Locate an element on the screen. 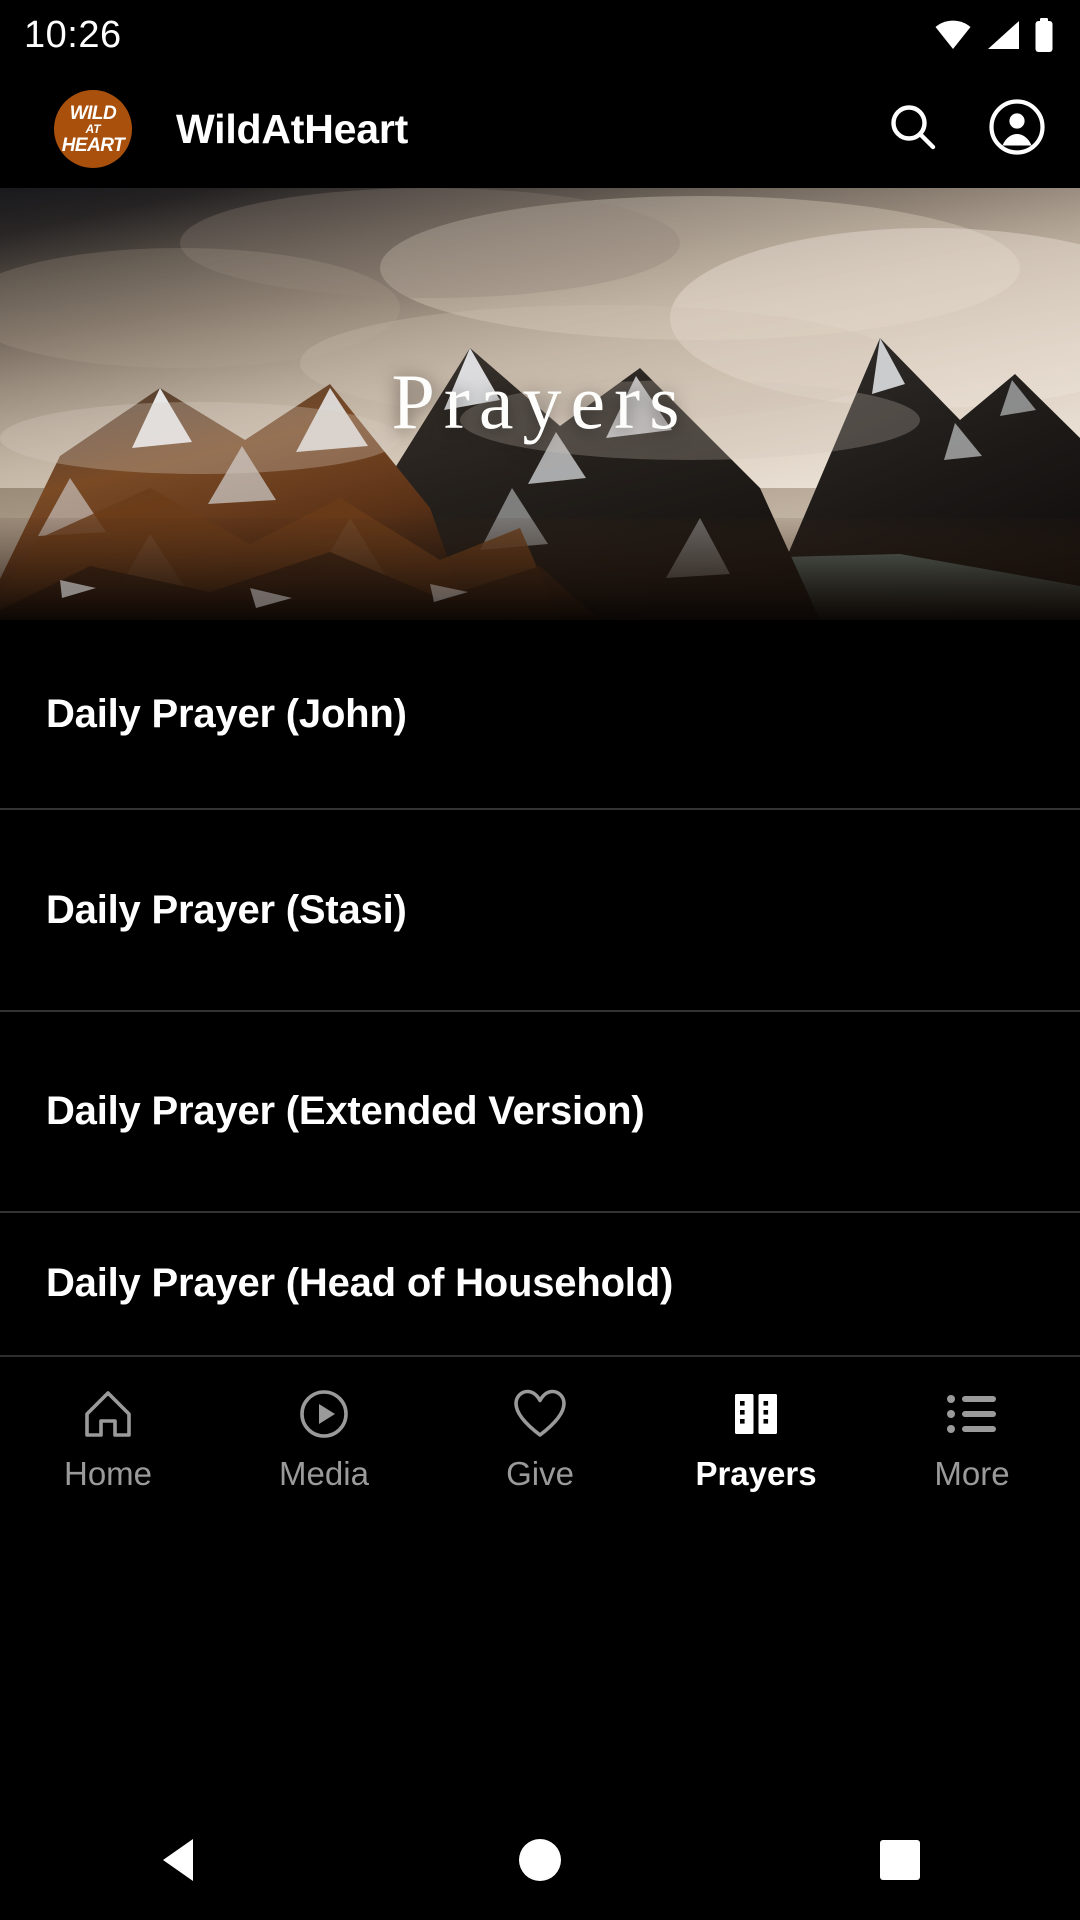 This screenshot has width=1080, height=1920. app-header-actions is located at coordinates (965, 129).